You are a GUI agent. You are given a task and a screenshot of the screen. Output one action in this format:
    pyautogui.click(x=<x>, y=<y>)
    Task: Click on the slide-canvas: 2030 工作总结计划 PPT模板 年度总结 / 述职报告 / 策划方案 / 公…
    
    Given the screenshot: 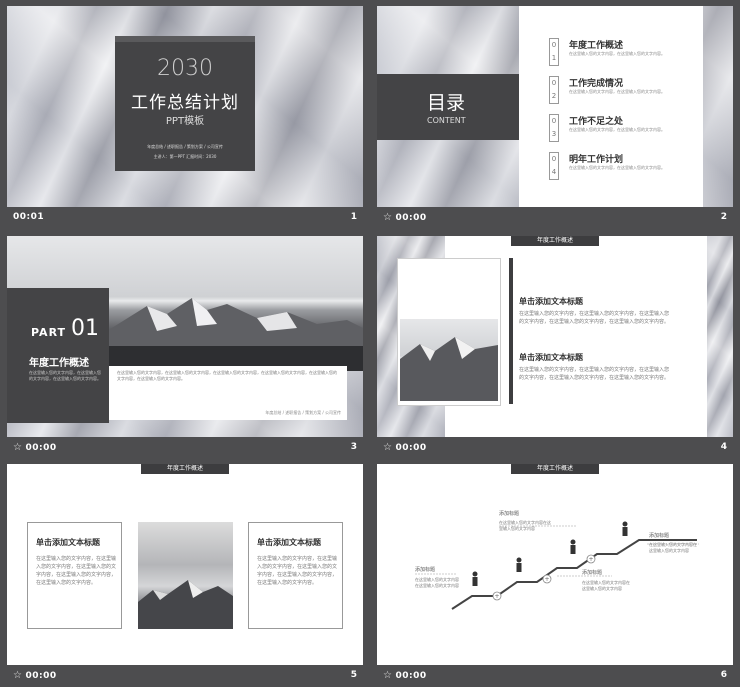 What is the action you would take?
    pyautogui.click(x=185, y=106)
    